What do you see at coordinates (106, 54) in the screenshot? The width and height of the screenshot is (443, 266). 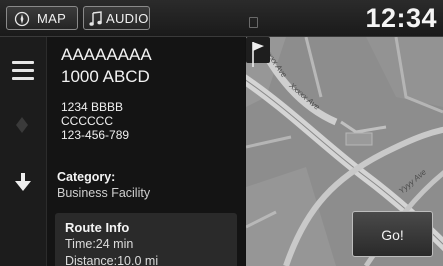 I see `place-name: AAAAAAAA` at bounding box center [106, 54].